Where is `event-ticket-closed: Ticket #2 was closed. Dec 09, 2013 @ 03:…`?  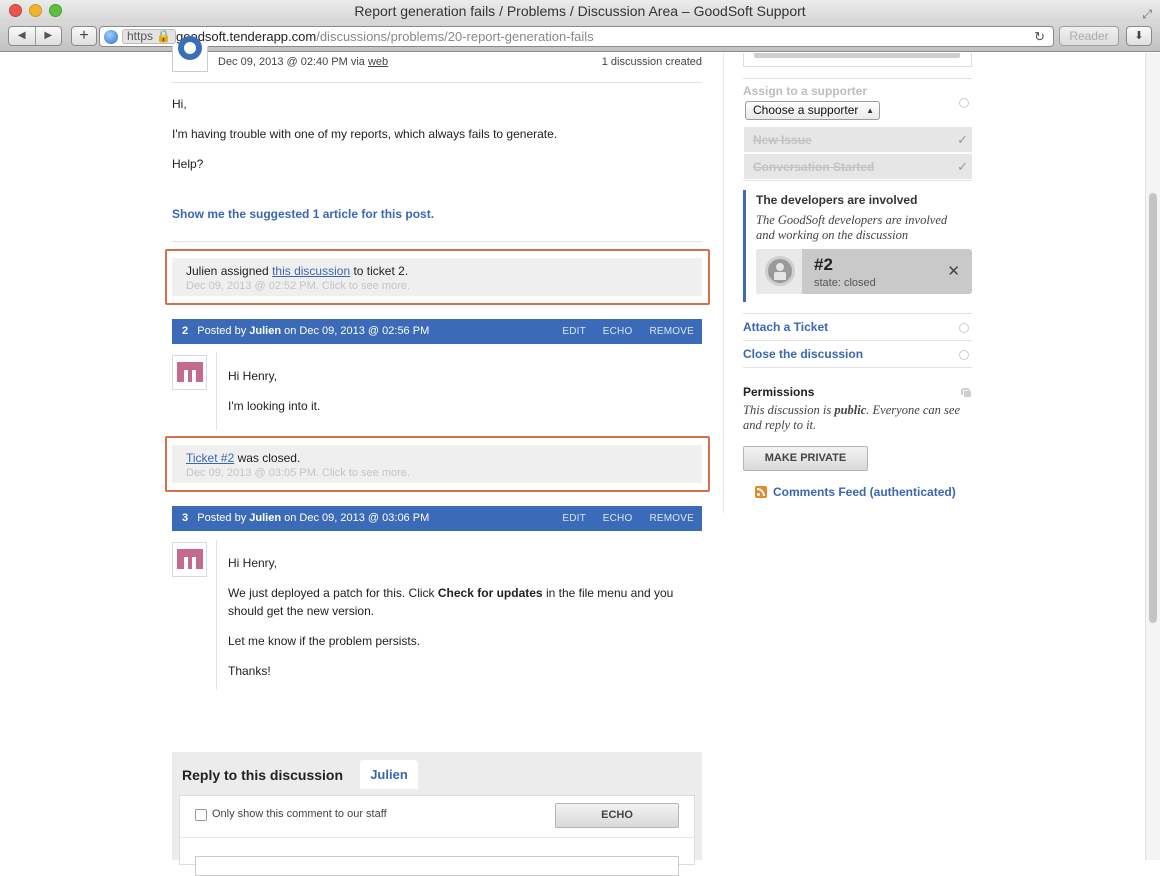 event-ticket-closed: Ticket #2 was closed. Dec 09, 2013 @ 03:… is located at coordinates (437, 464).